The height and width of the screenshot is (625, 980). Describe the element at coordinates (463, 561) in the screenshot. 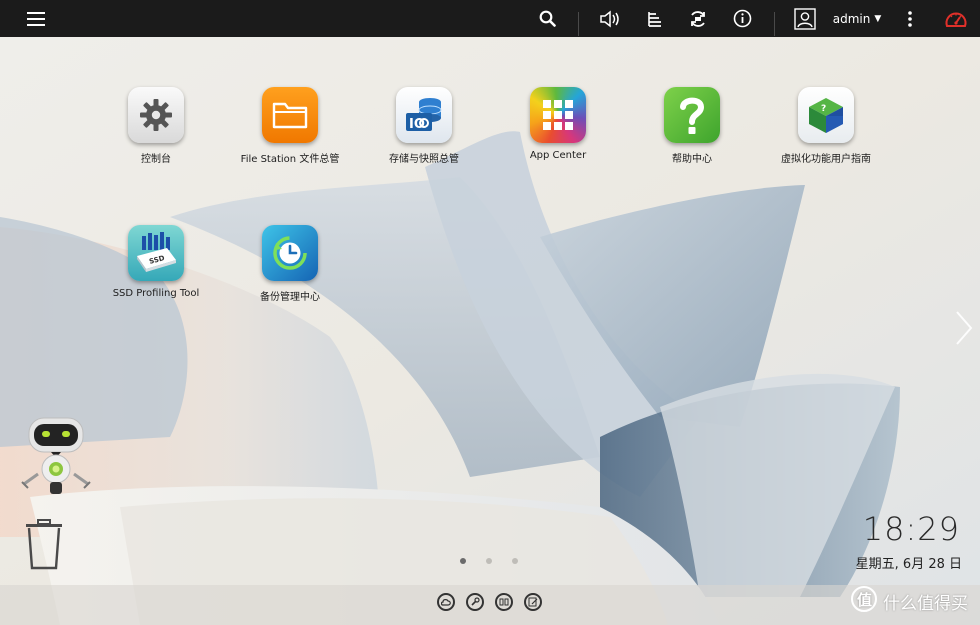

I see `page-dot-active` at that location.